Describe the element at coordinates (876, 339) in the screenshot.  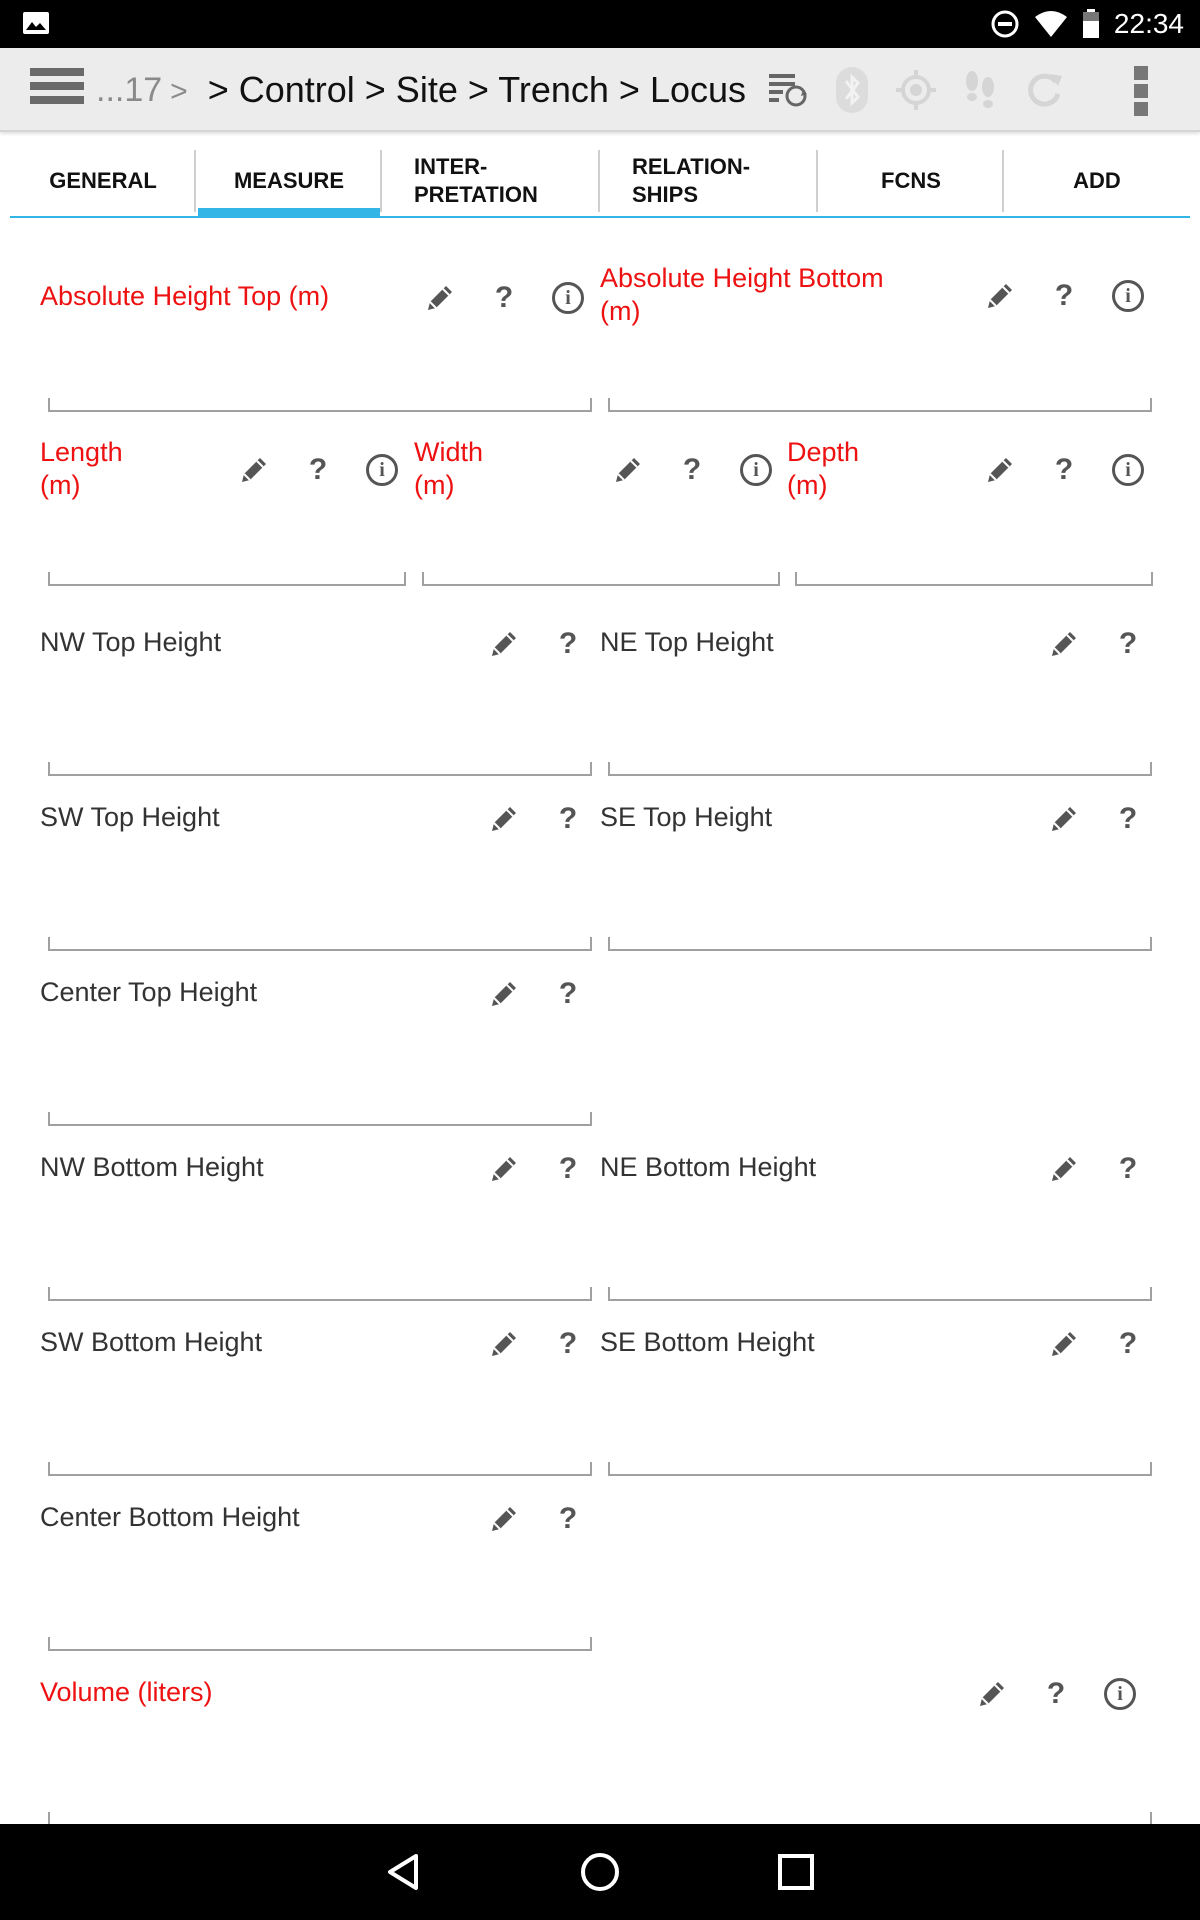
I see `abs-height-bottom-field: Absolute Height Bottom (m) ? i` at that location.